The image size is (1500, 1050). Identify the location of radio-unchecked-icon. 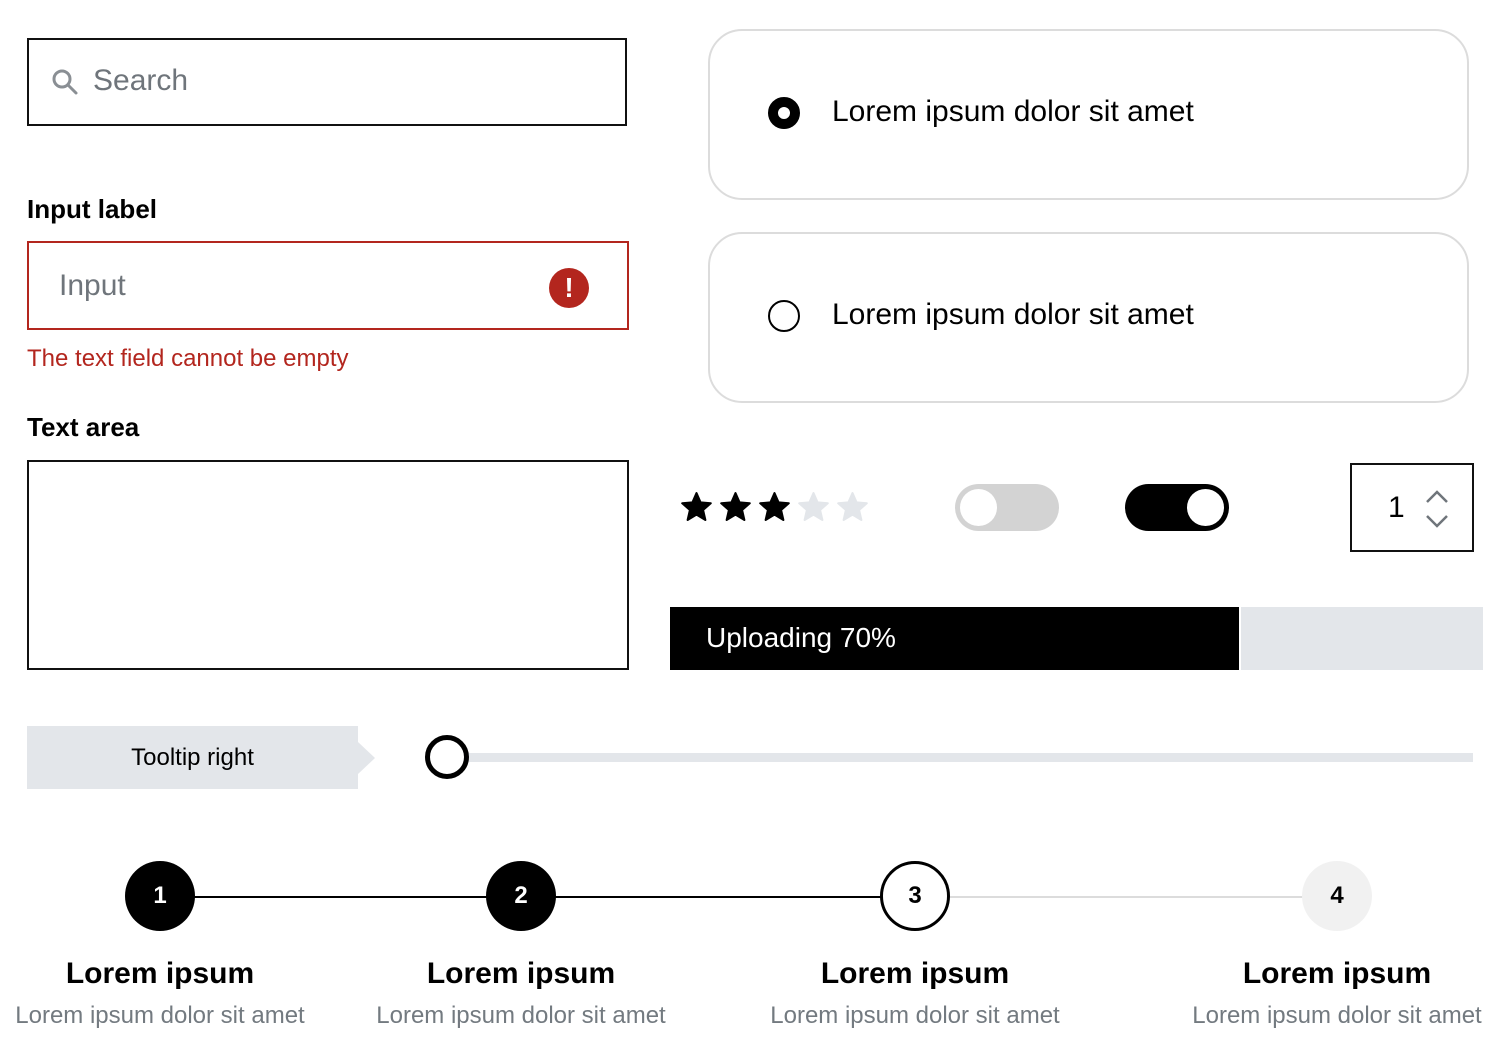
(784, 316).